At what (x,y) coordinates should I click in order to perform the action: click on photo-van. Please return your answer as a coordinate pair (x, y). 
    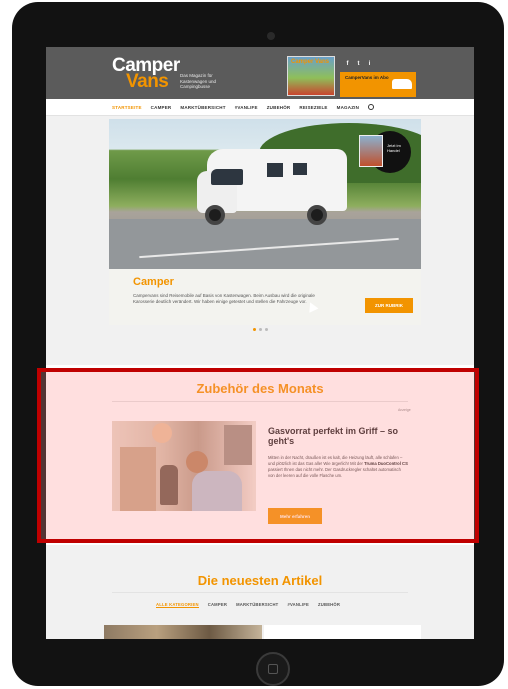
    Looking at the image, I should click on (272, 188).